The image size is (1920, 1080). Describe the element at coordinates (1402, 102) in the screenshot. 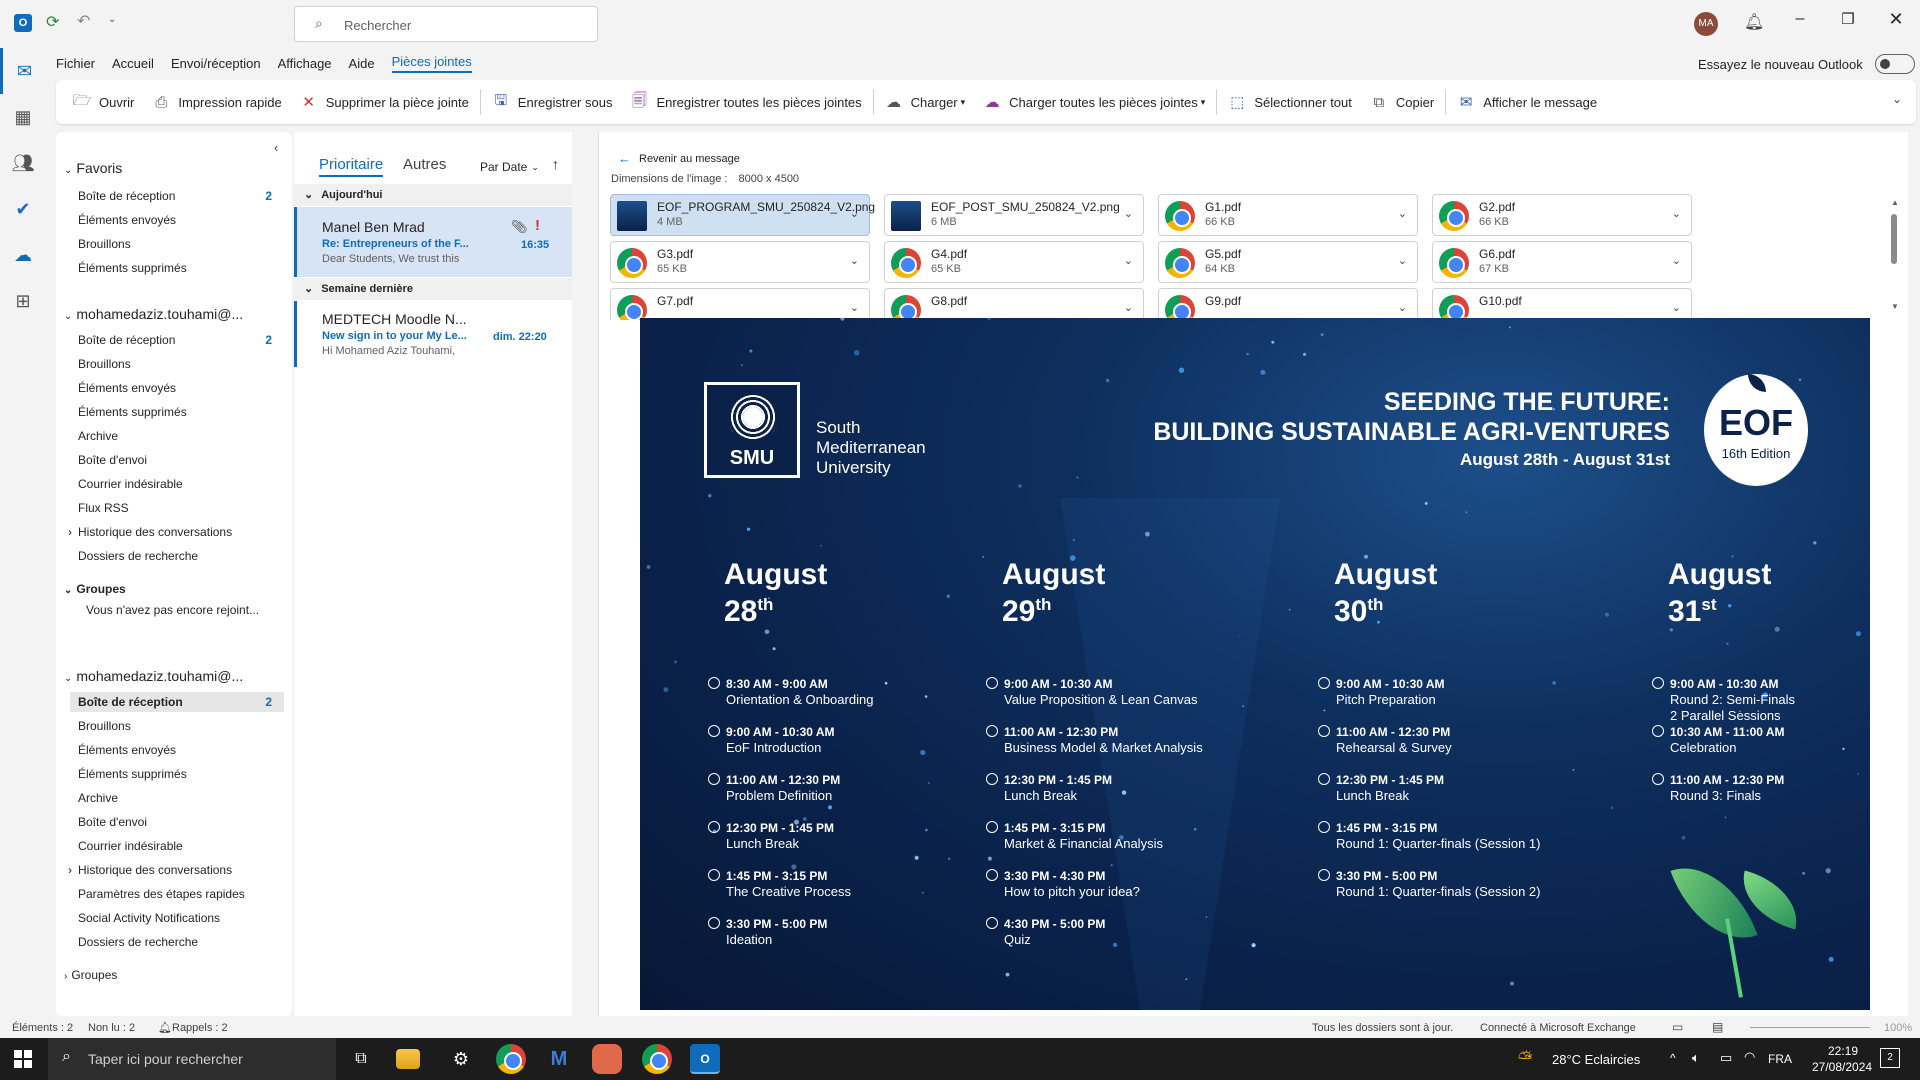

I see `copy-button: ⧉ Copier` at that location.